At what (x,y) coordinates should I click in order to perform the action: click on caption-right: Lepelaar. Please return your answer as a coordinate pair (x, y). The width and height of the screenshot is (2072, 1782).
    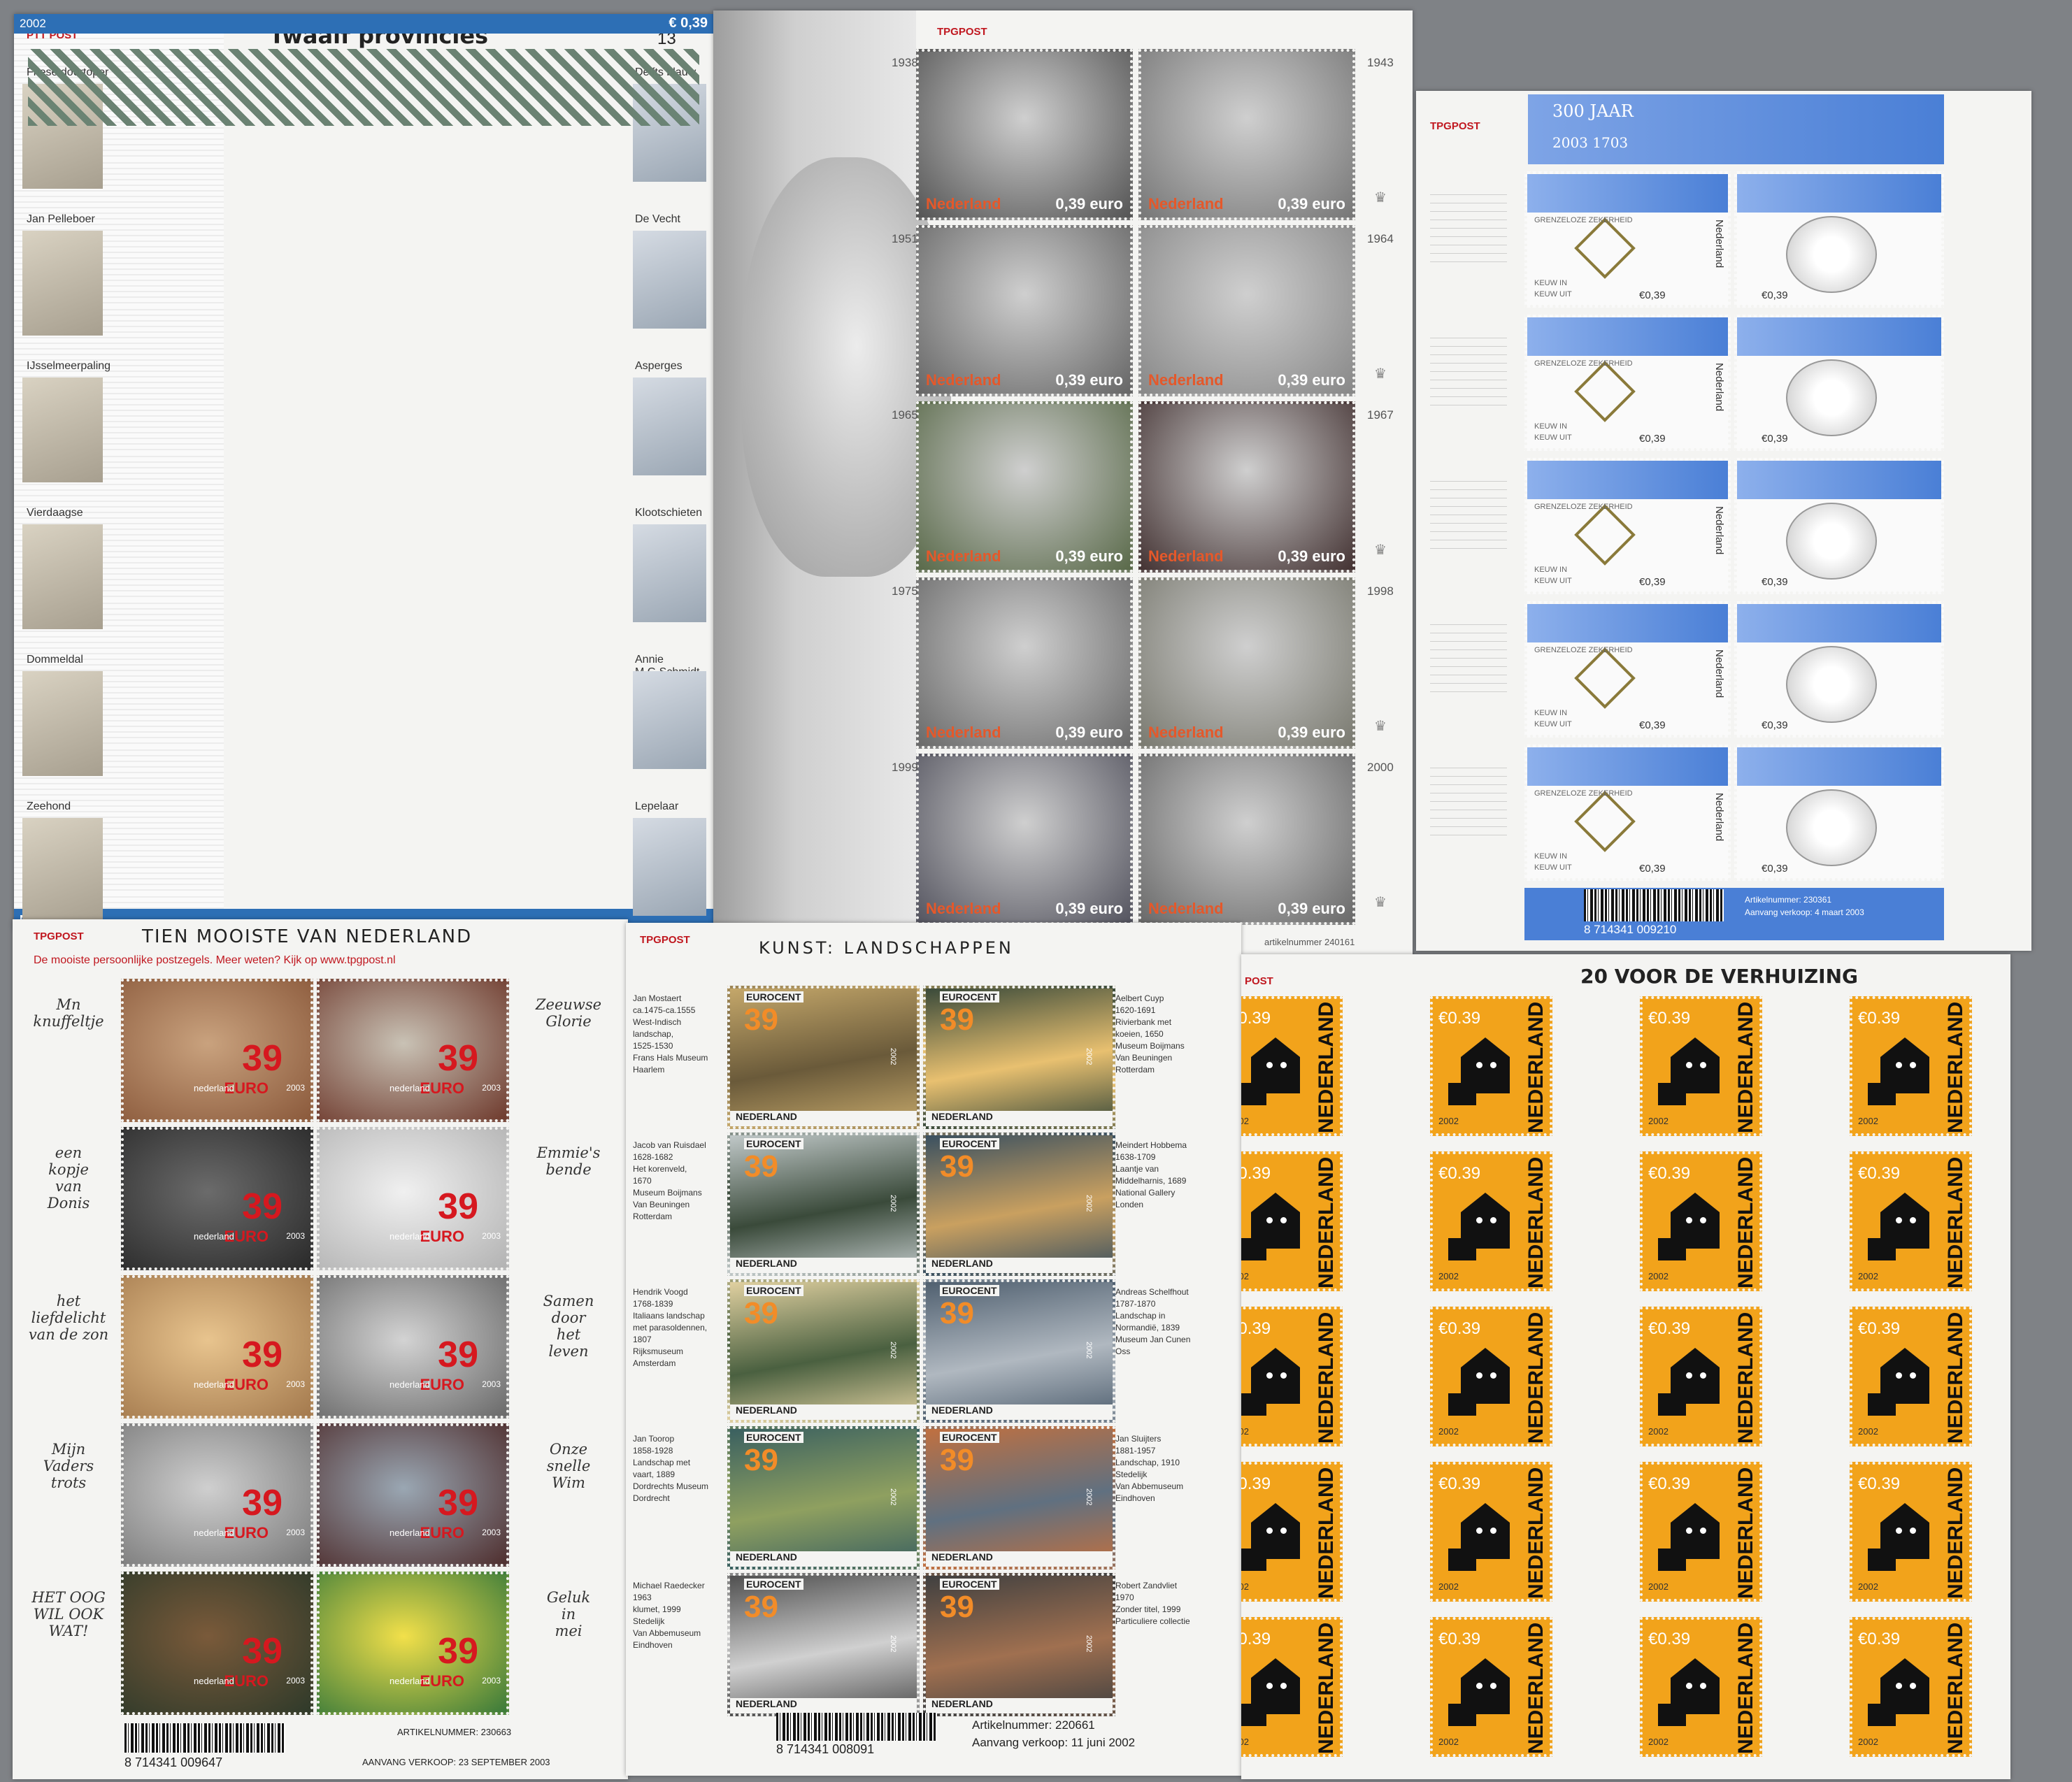
    Looking at the image, I should click on (657, 806).